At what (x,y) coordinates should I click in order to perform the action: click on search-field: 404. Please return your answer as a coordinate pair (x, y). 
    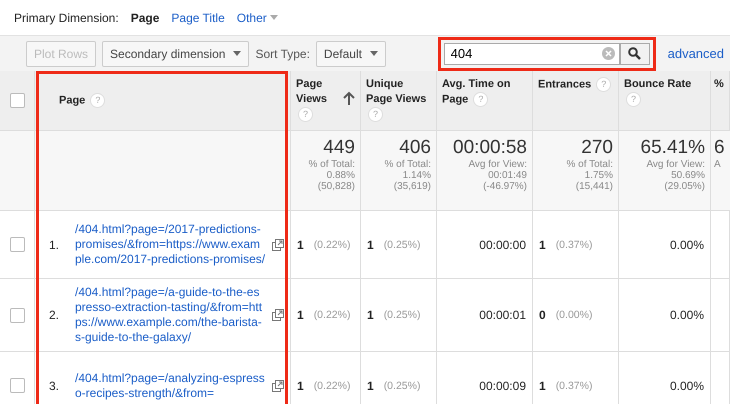
    Looking at the image, I should click on (532, 53).